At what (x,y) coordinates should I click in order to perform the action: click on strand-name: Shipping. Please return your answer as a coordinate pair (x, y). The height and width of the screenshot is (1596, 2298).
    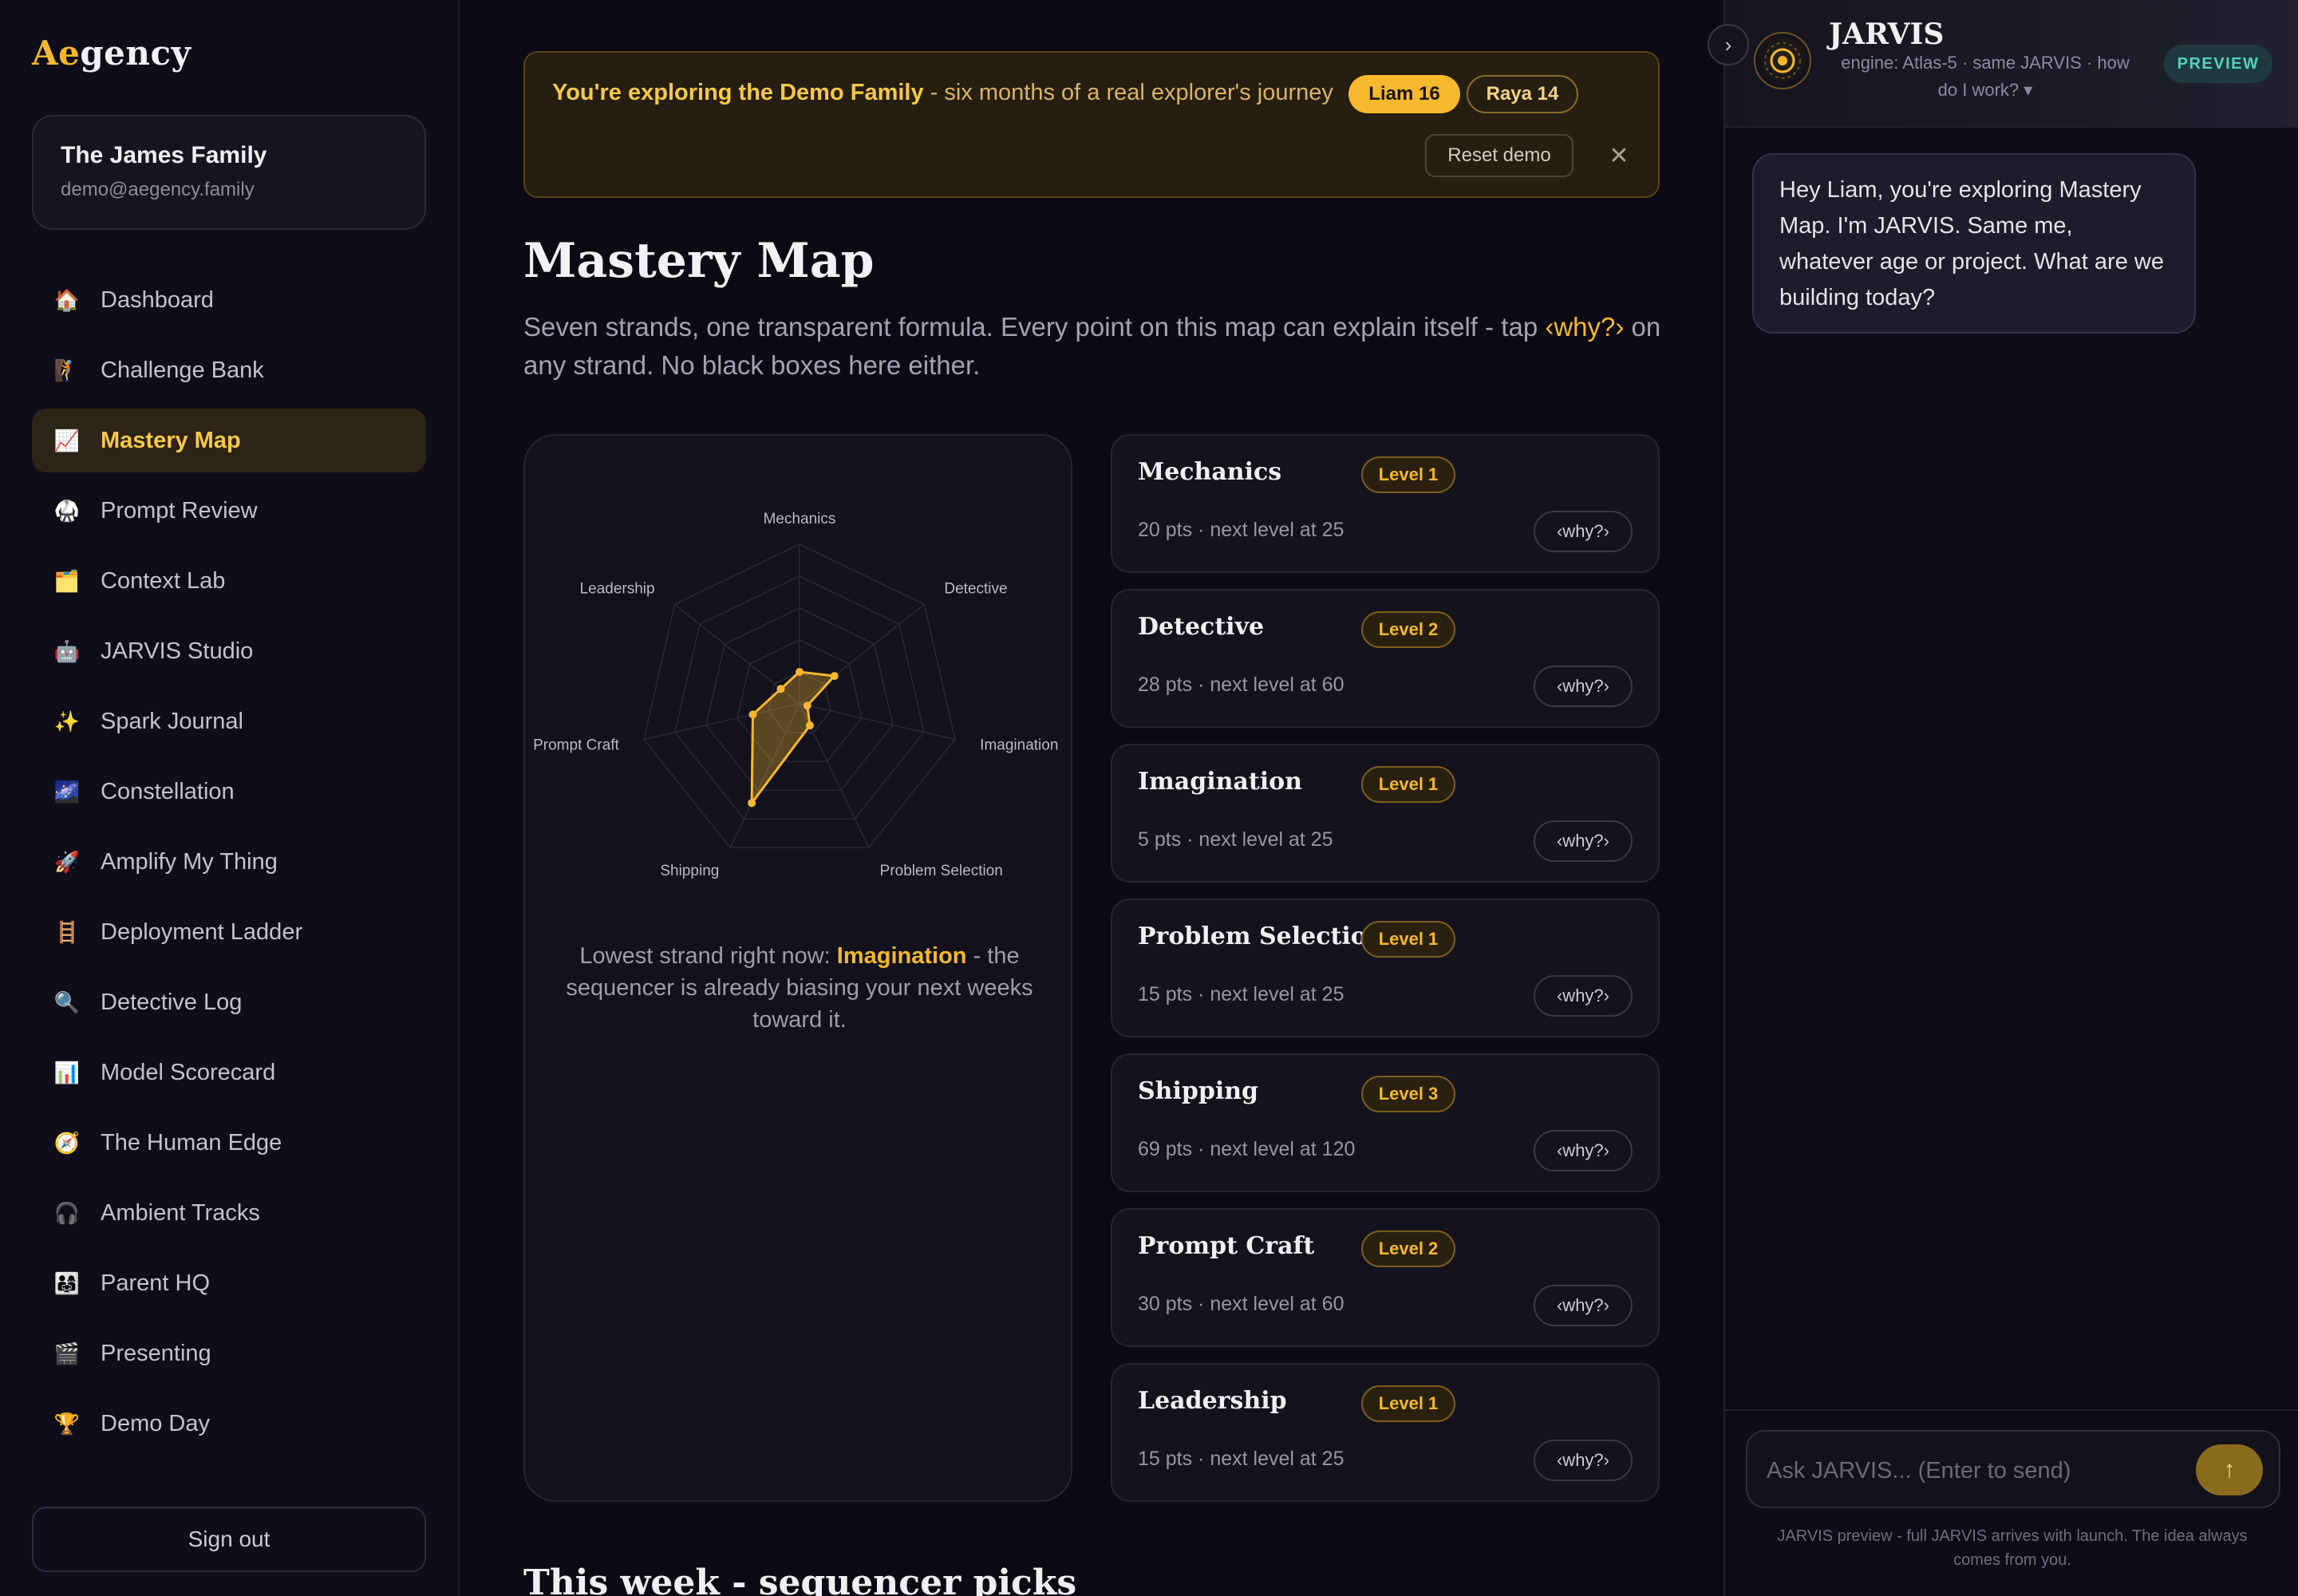
    Looking at the image, I should click on (1199, 1091).